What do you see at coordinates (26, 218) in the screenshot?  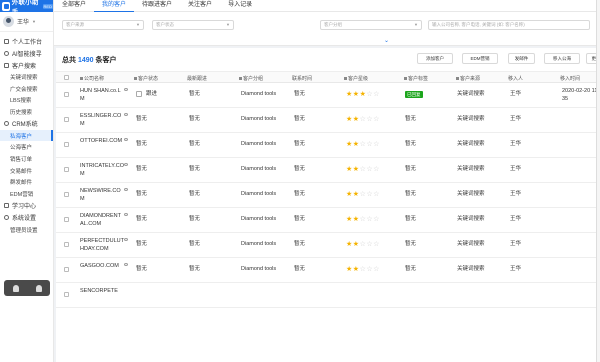 I see `sidebar-item-settings: 系统设置` at bounding box center [26, 218].